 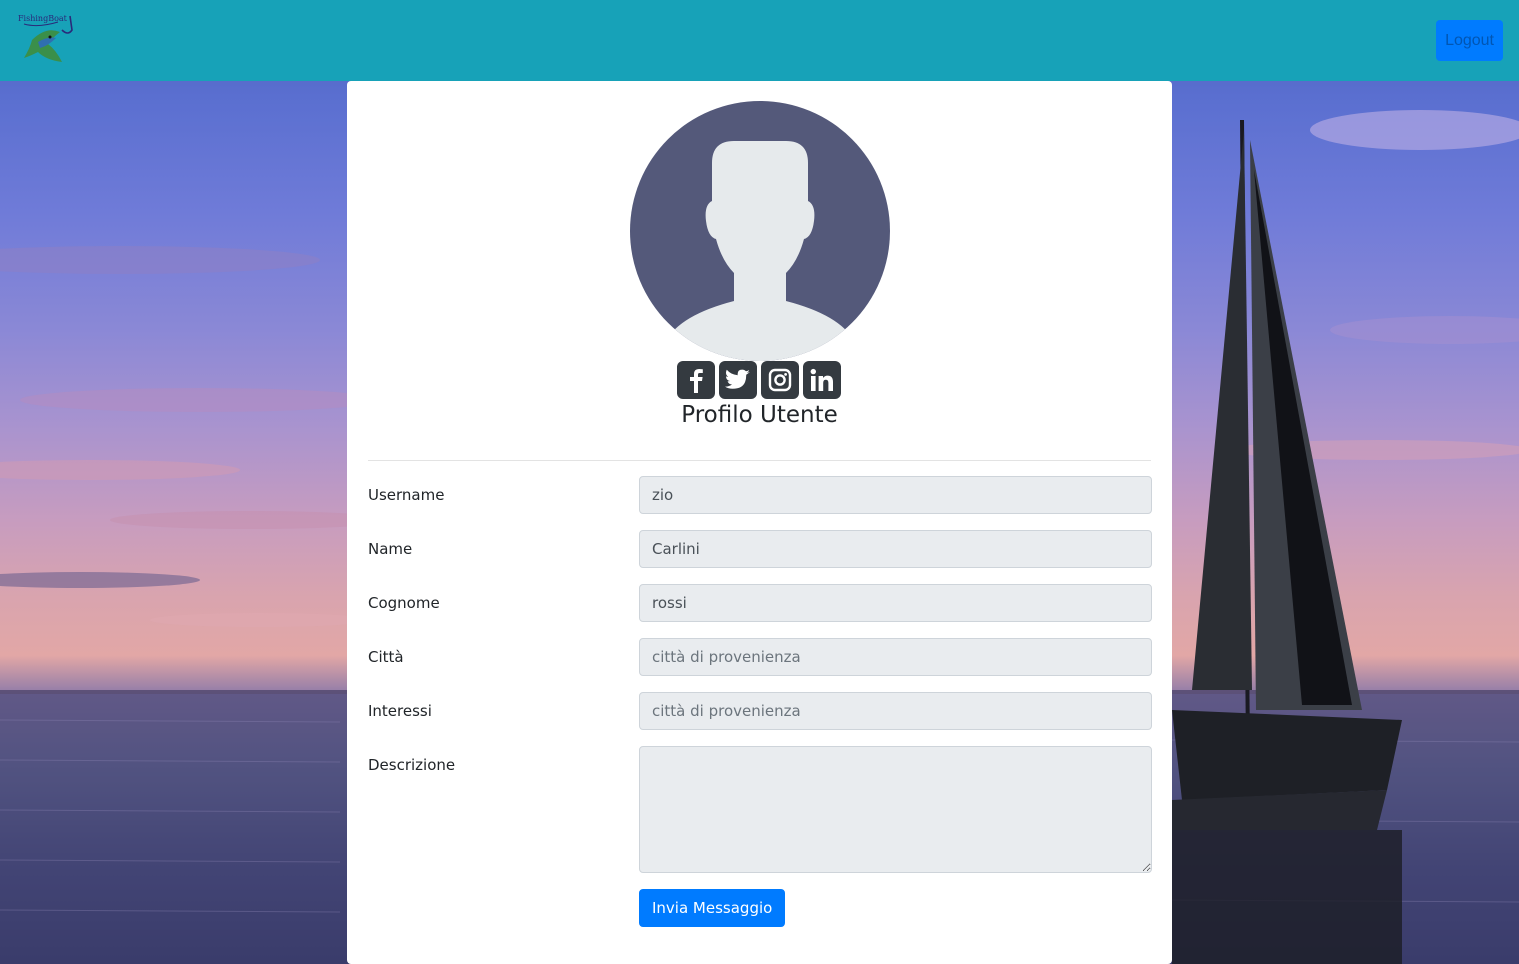 What do you see at coordinates (822, 380) in the screenshot?
I see `linkedin-icon` at bounding box center [822, 380].